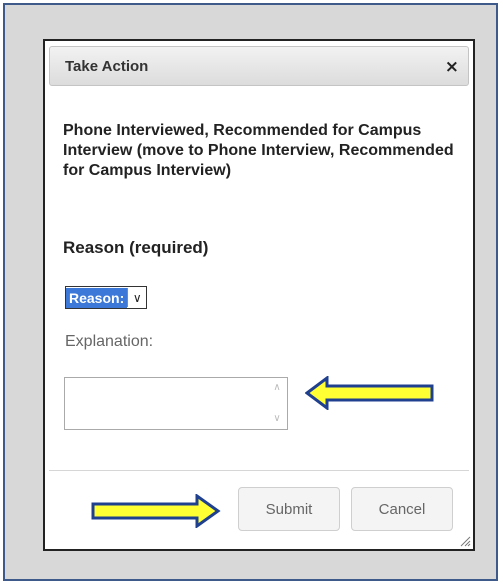 The width and height of the screenshot is (503, 586). I want to click on arrow-right-icon, so click(156, 511).